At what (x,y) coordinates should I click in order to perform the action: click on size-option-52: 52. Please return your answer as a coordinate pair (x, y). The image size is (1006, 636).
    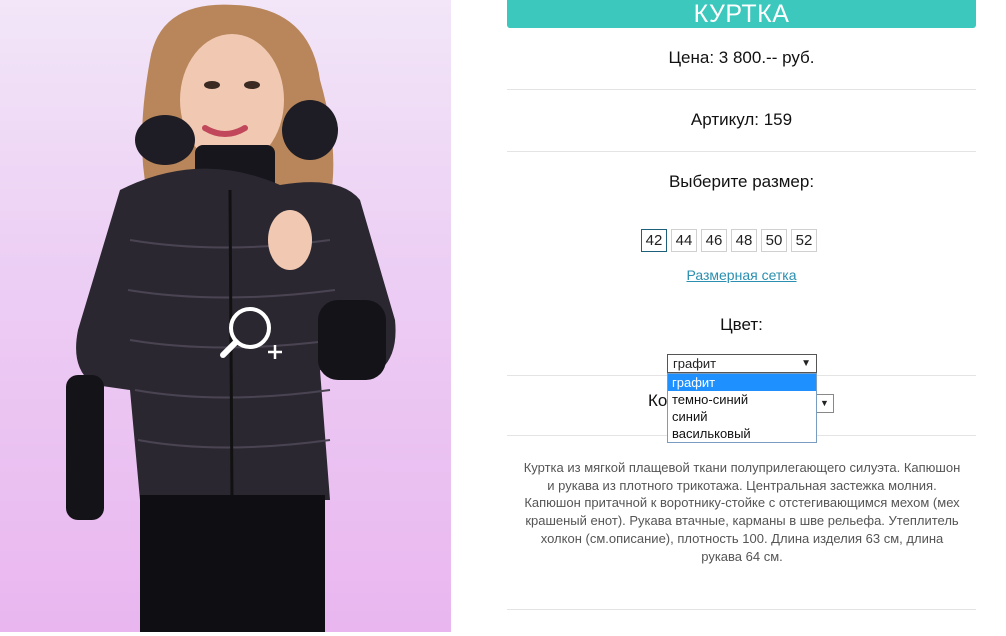
    Looking at the image, I should click on (804, 240).